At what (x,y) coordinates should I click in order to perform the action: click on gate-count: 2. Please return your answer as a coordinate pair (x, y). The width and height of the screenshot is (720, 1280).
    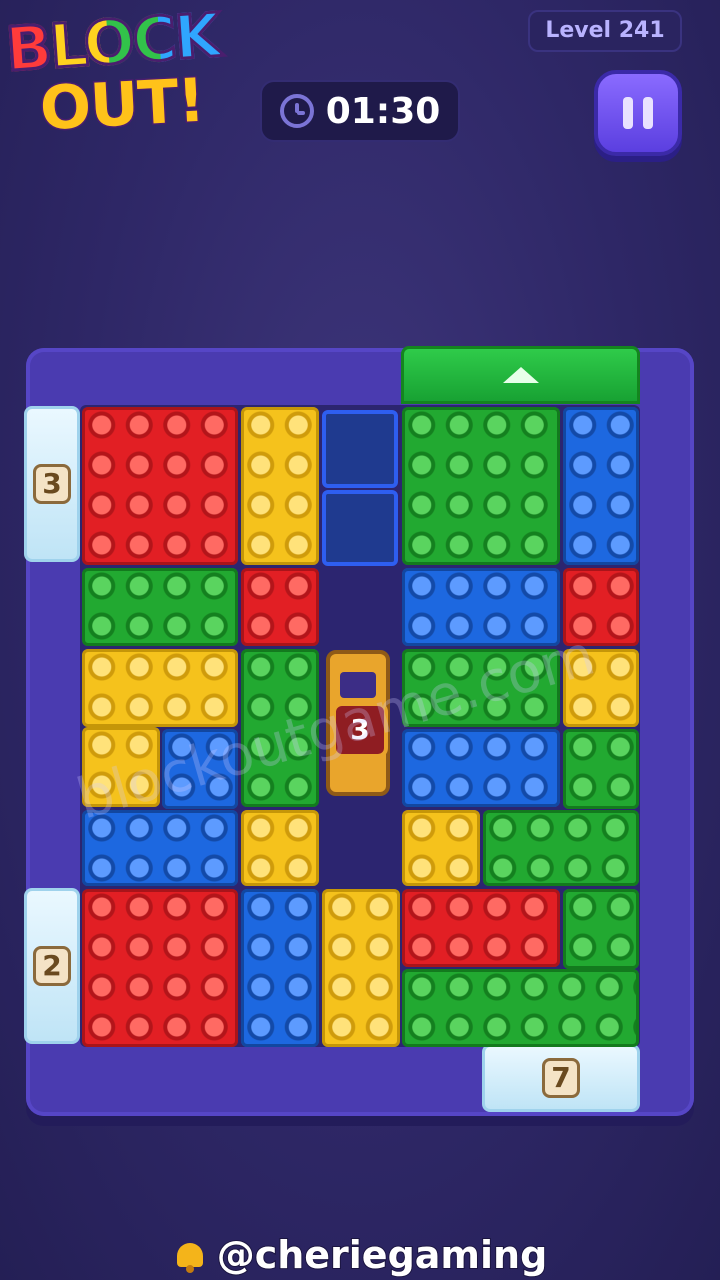
    Looking at the image, I should click on (52, 966).